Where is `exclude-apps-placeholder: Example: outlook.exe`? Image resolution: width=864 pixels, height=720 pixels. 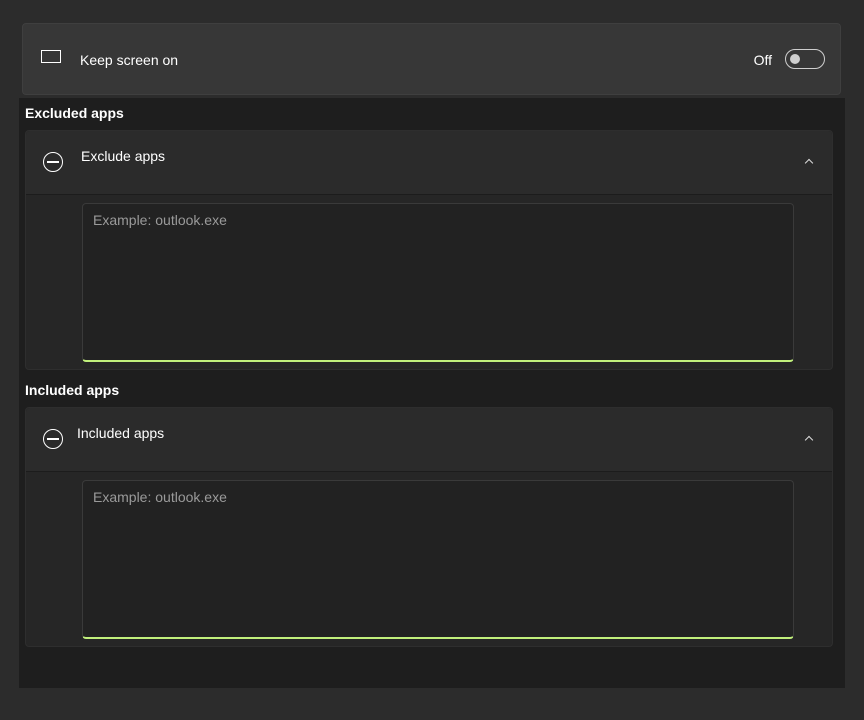 exclude-apps-placeholder: Example: outlook.exe is located at coordinates (160, 220).